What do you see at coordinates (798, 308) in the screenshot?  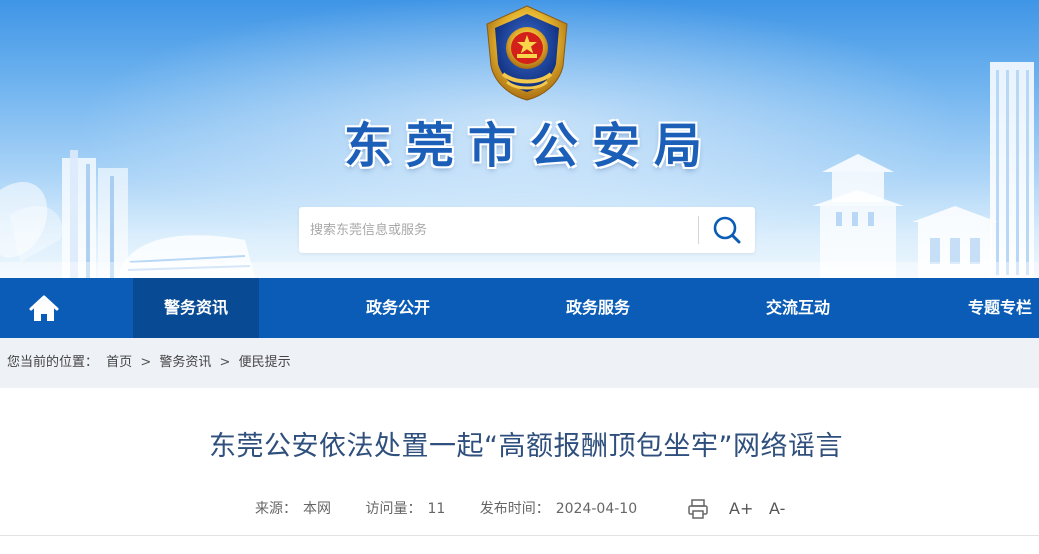 I see `nav-item-interaction: 交流互动` at bounding box center [798, 308].